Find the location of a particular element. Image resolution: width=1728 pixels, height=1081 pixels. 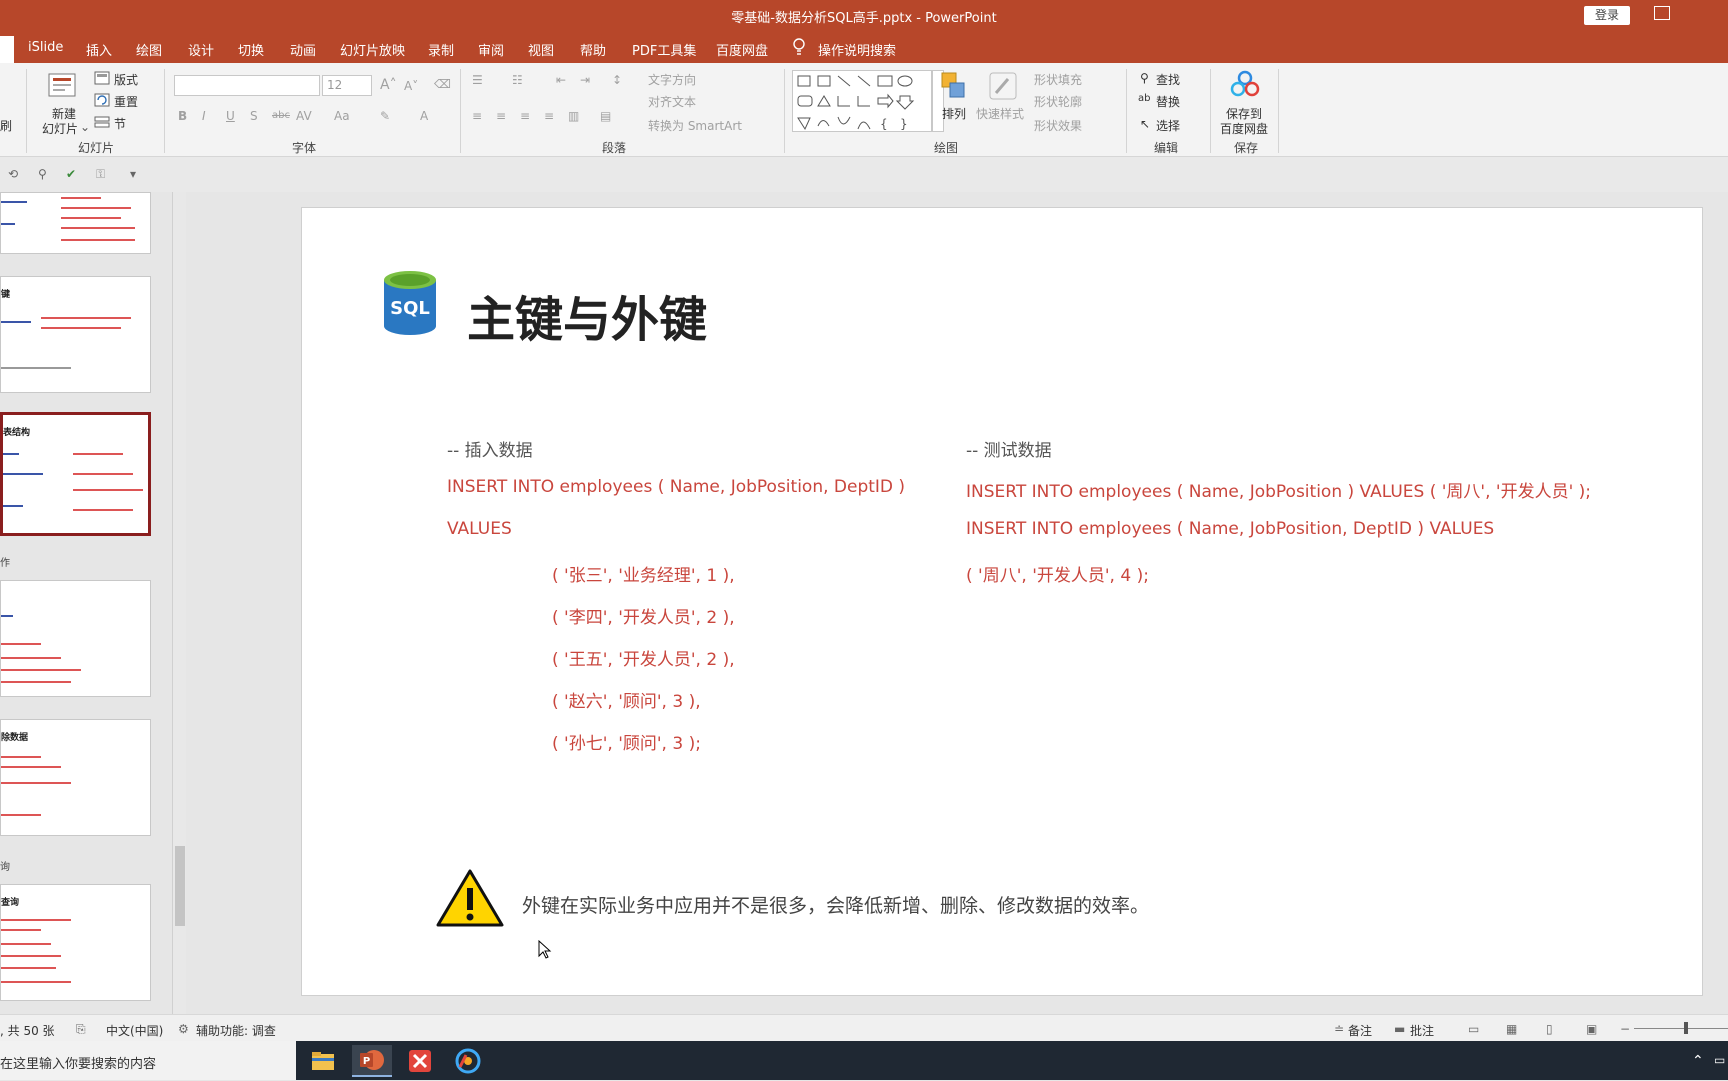

zoom-out-icon: − is located at coordinates (1625, 1029).